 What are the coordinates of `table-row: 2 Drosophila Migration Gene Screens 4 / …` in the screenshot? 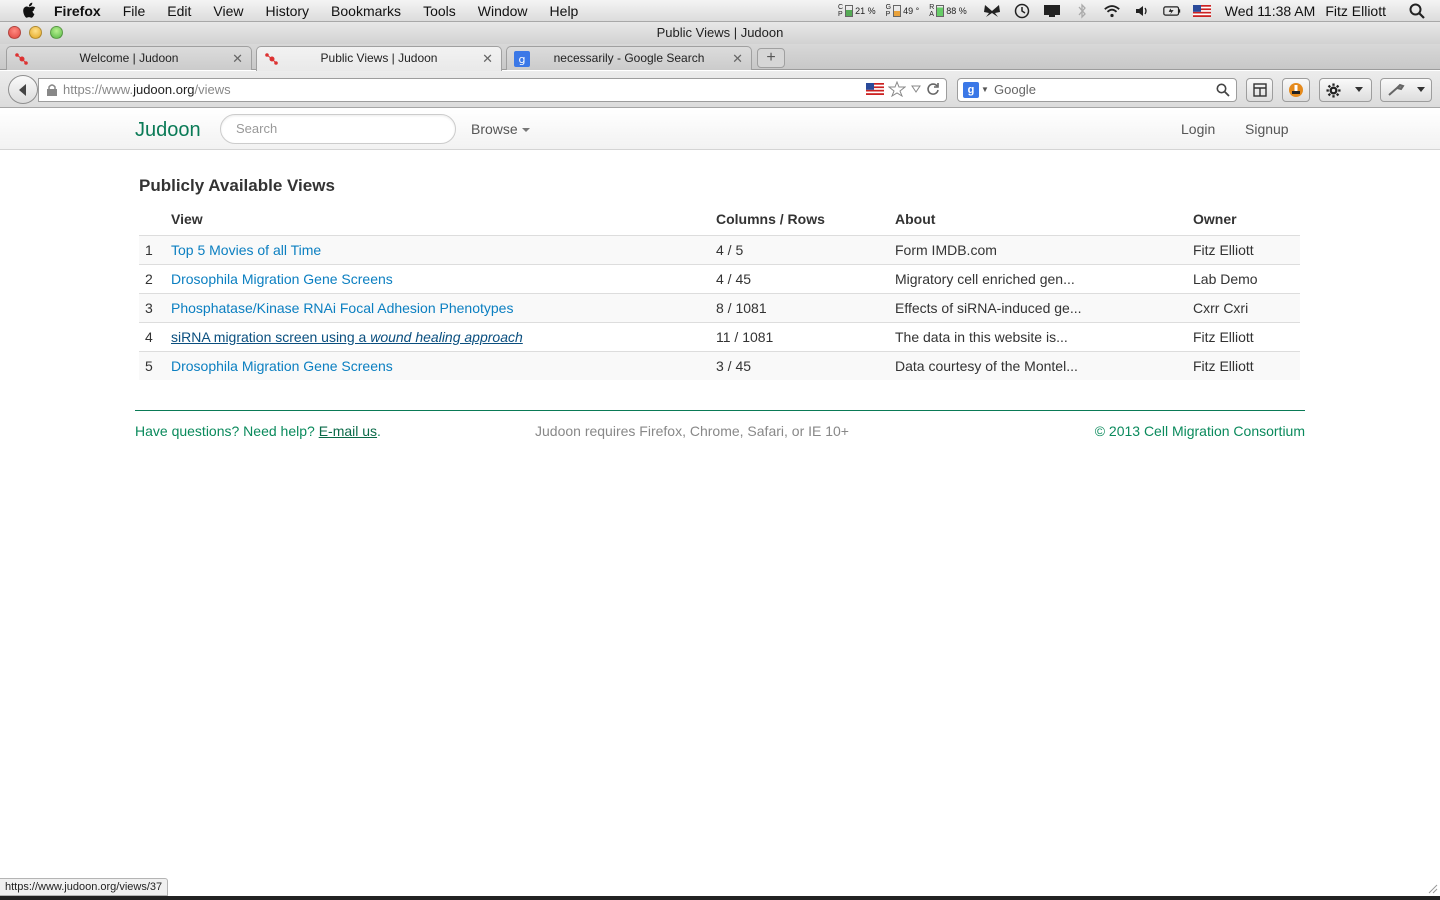 It's located at (719, 278).